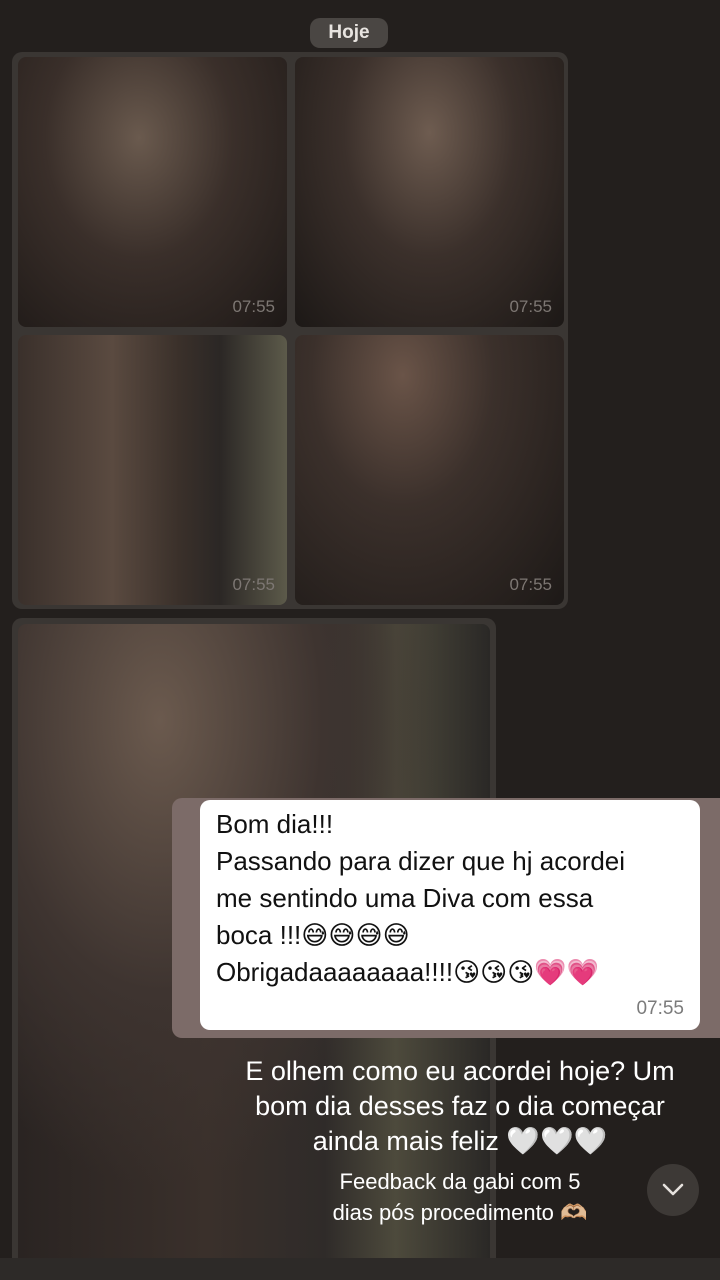 This screenshot has height=1280, width=720. Describe the element at coordinates (660, 1008) in the screenshot. I see `message-timestamp: 07:55` at that location.